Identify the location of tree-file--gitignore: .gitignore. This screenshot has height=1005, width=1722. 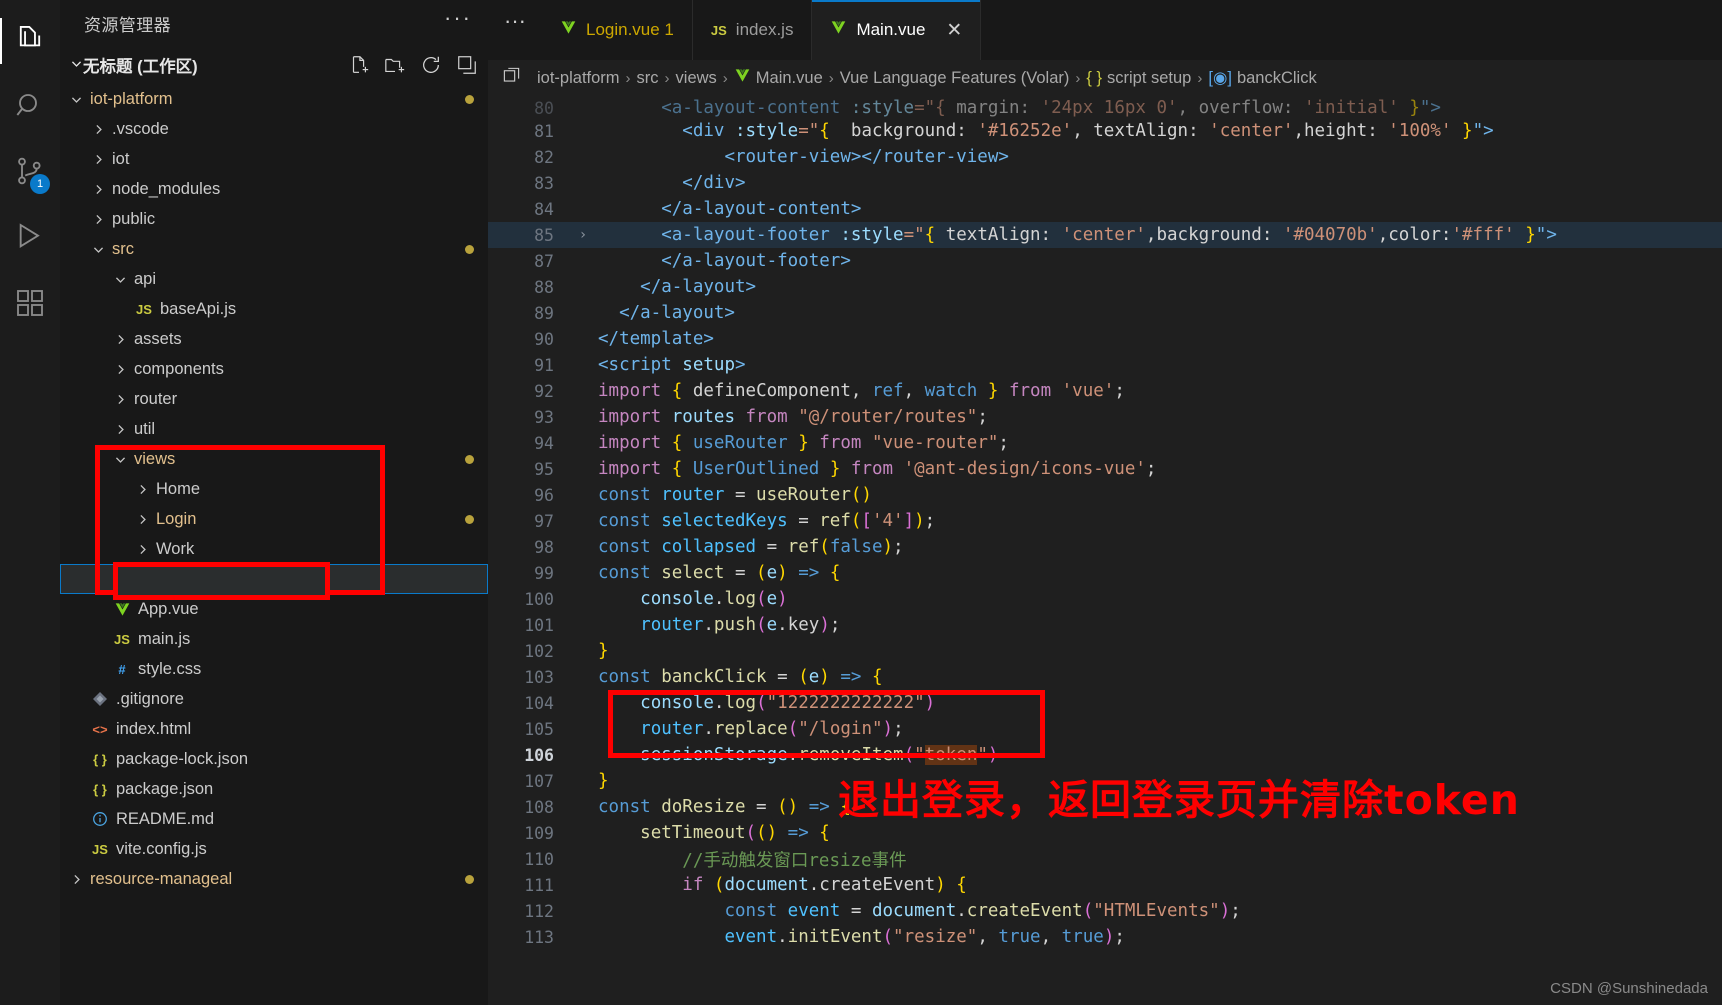
(274, 699).